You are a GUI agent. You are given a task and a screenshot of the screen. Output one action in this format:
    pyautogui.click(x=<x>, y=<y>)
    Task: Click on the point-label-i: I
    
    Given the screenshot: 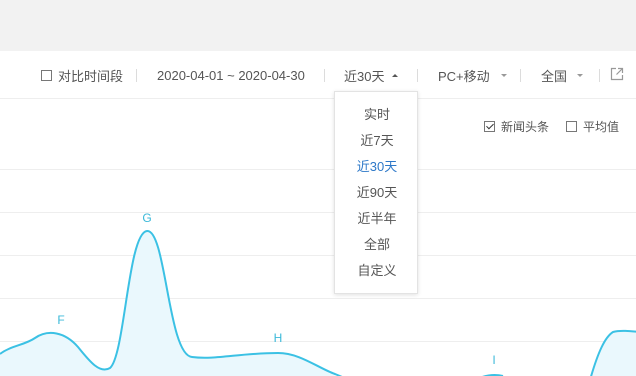 What is the action you would take?
    pyautogui.click(x=493, y=360)
    